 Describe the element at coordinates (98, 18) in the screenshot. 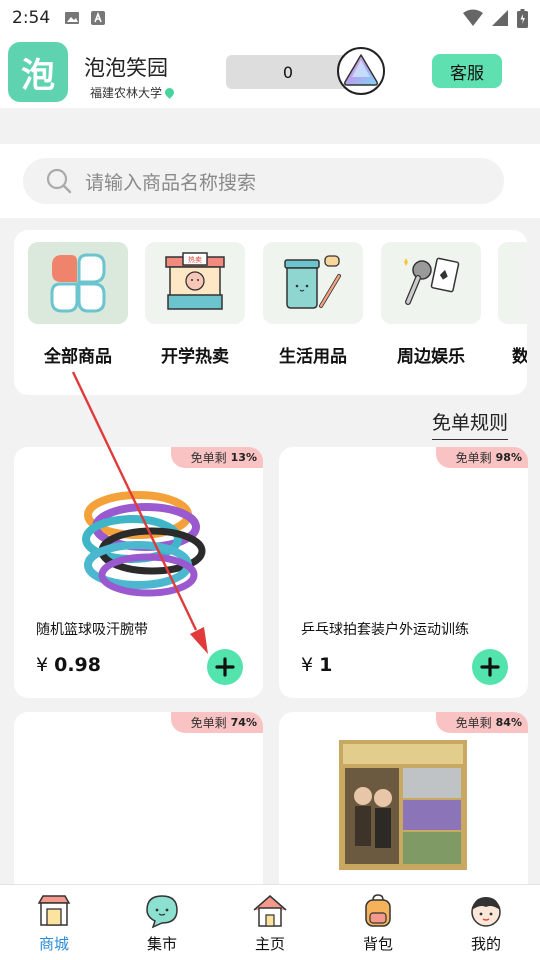

I see `font-notification-icon` at that location.